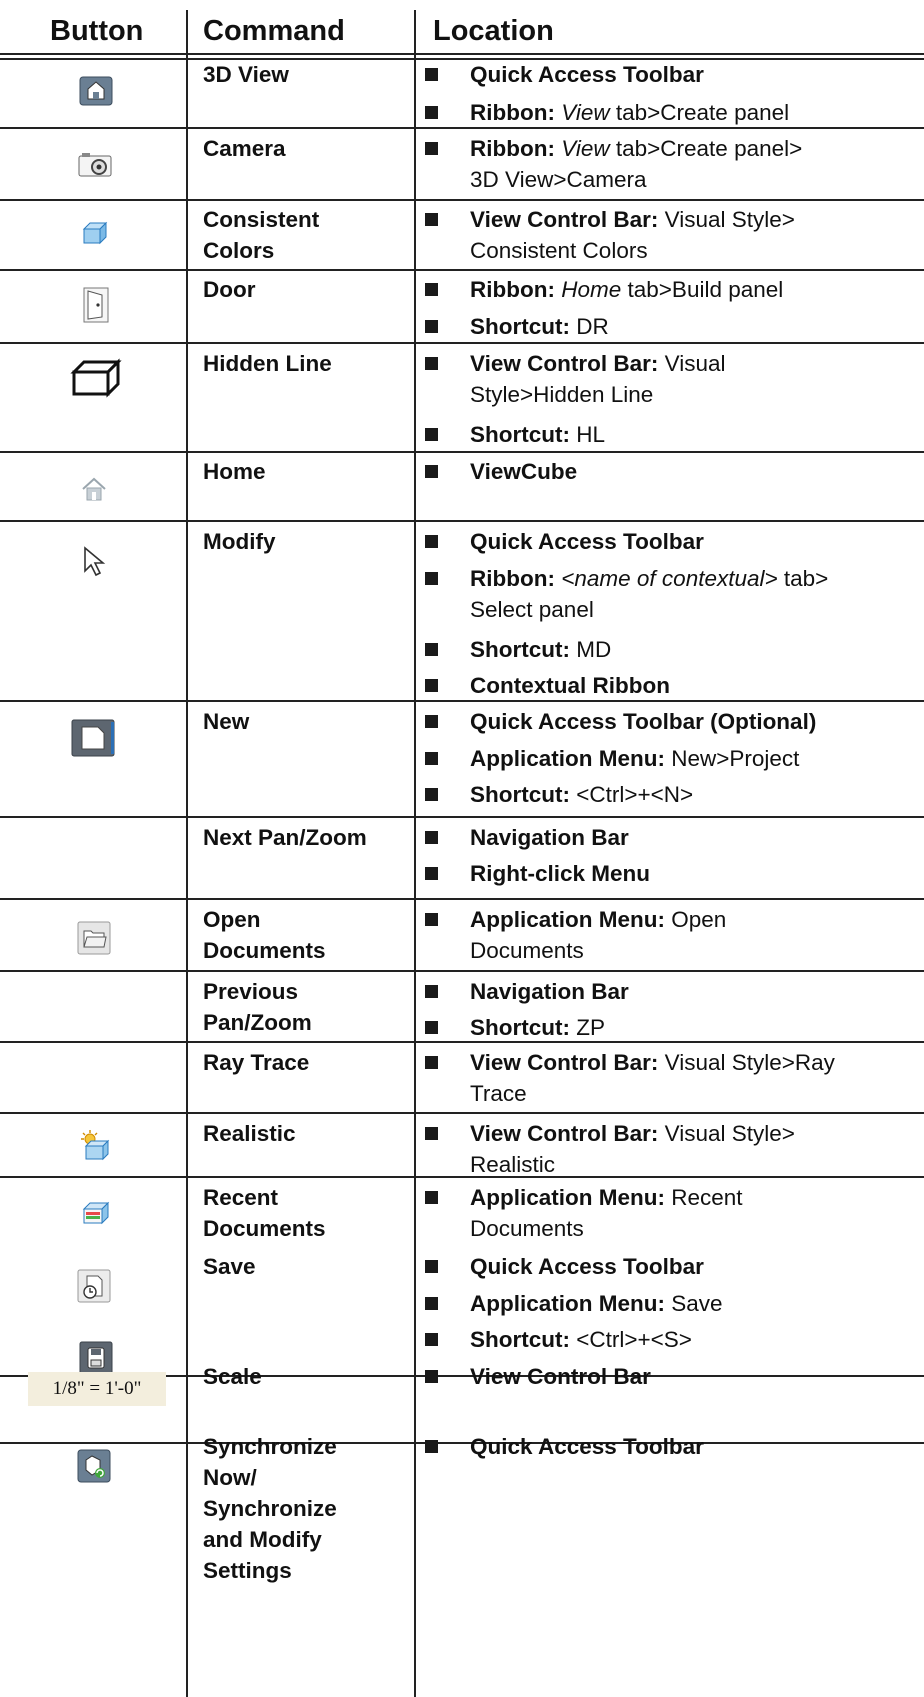 This screenshot has width=924, height=1697. What do you see at coordinates (96, 1213) in the screenshot?
I see `realistic-cube-icon` at bounding box center [96, 1213].